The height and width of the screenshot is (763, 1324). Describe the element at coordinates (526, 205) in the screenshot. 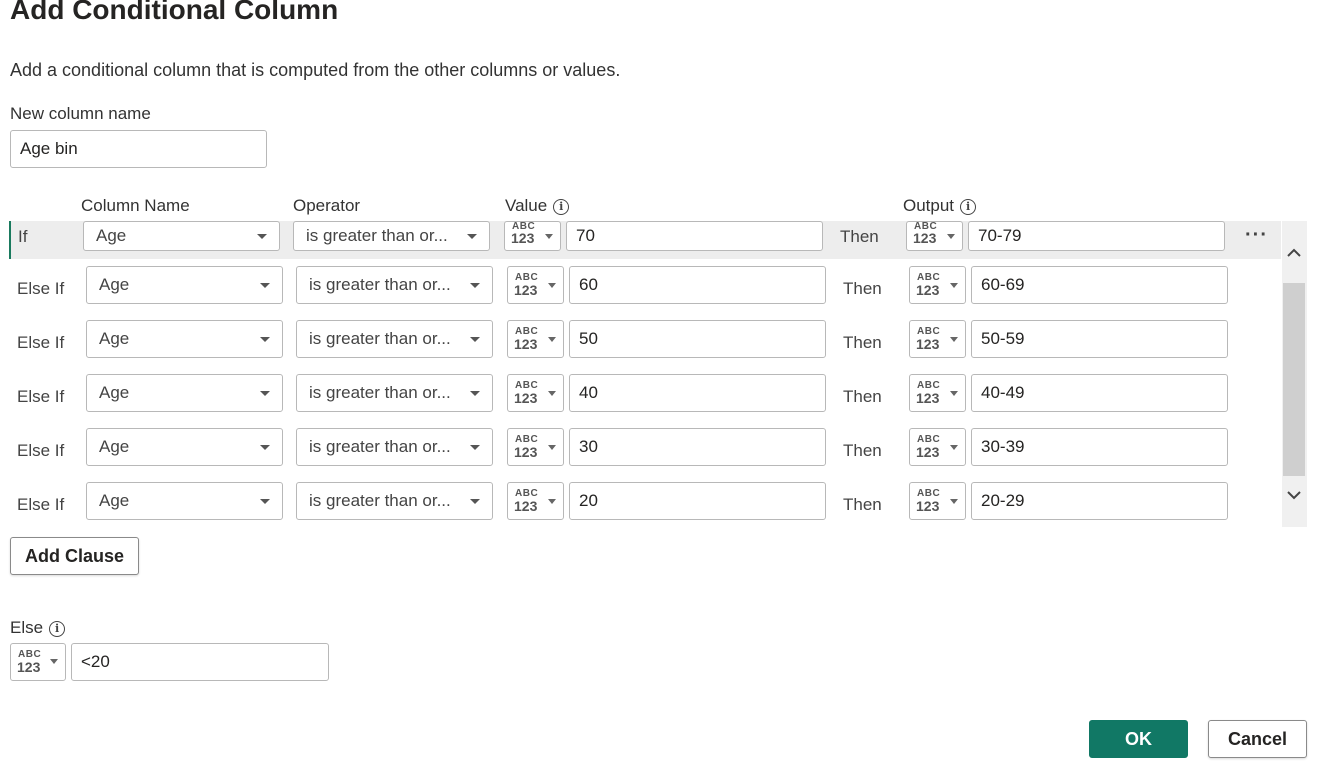

I see `value-header-label: Value` at that location.